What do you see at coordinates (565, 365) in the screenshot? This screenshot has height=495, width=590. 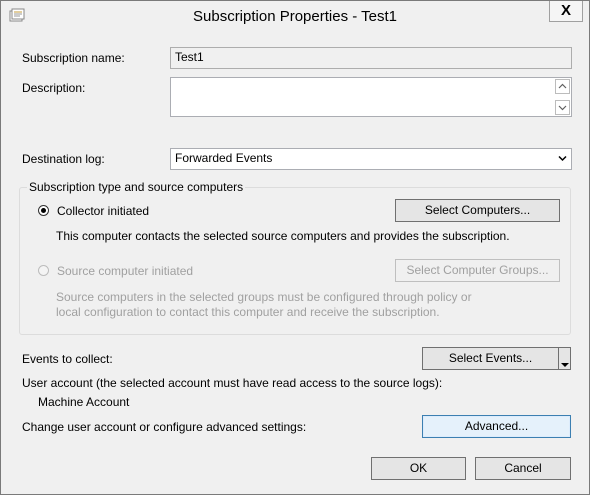 I see `dropdown-arrow-icon` at bounding box center [565, 365].